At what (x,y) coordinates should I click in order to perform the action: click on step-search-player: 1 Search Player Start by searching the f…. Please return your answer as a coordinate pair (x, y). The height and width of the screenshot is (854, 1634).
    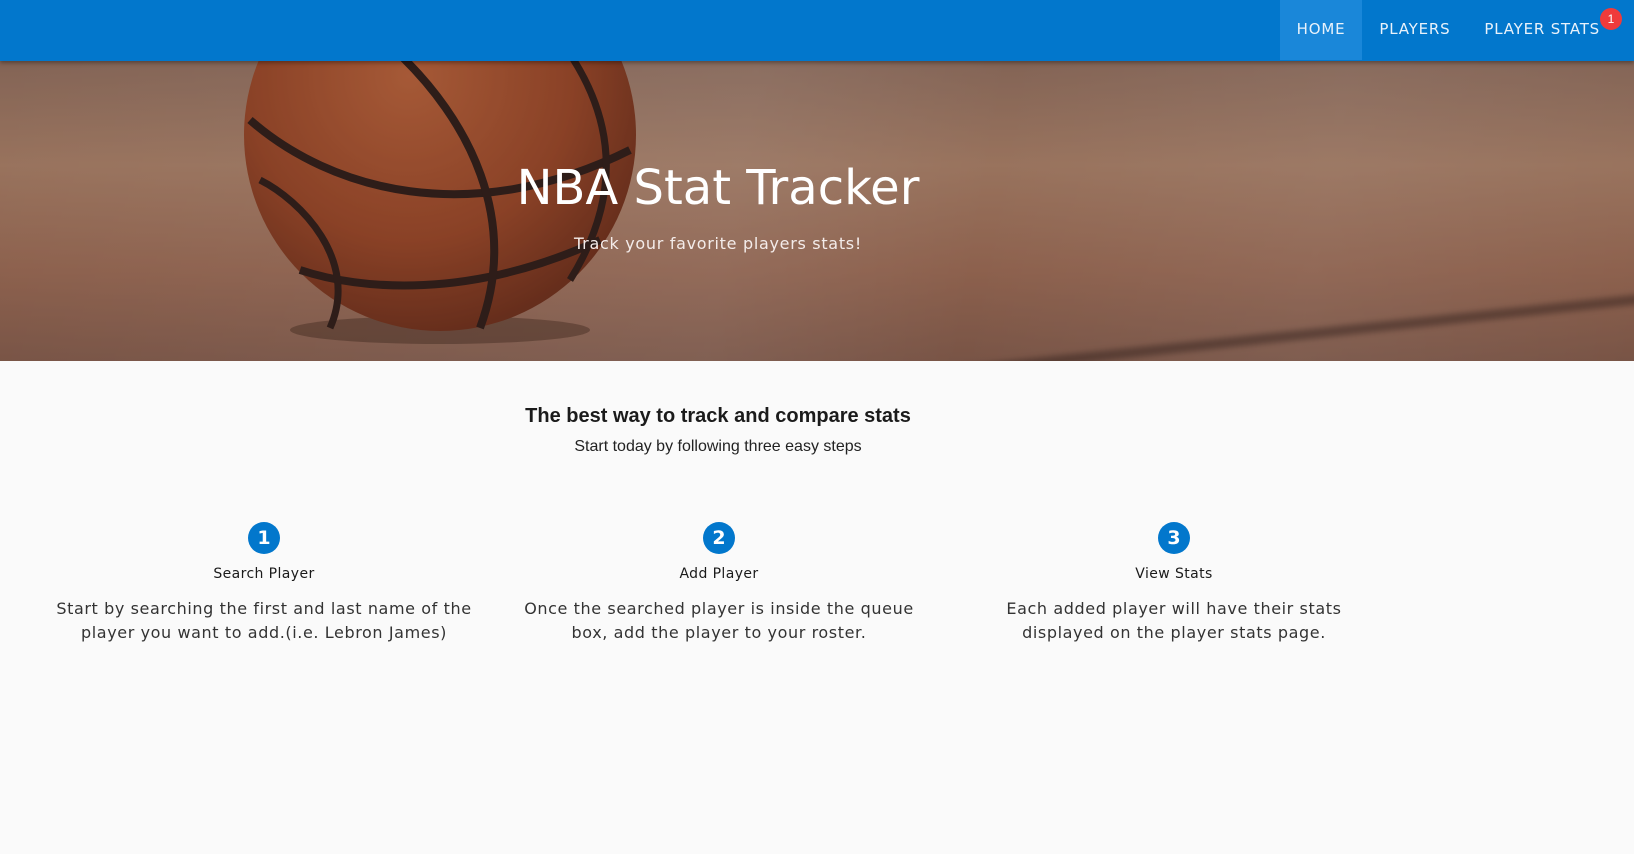
    Looking at the image, I should click on (264, 583).